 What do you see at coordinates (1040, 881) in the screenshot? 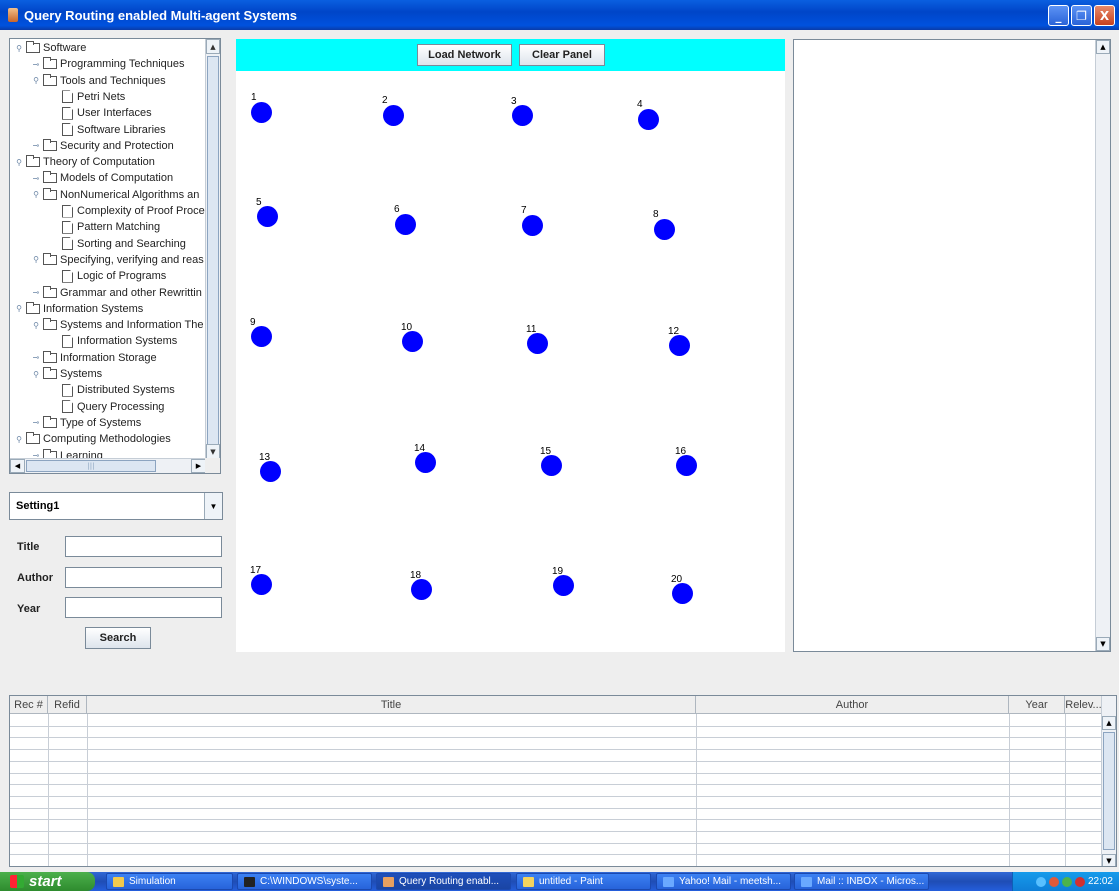
I see `network-icon` at bounding box center [1040, 881].